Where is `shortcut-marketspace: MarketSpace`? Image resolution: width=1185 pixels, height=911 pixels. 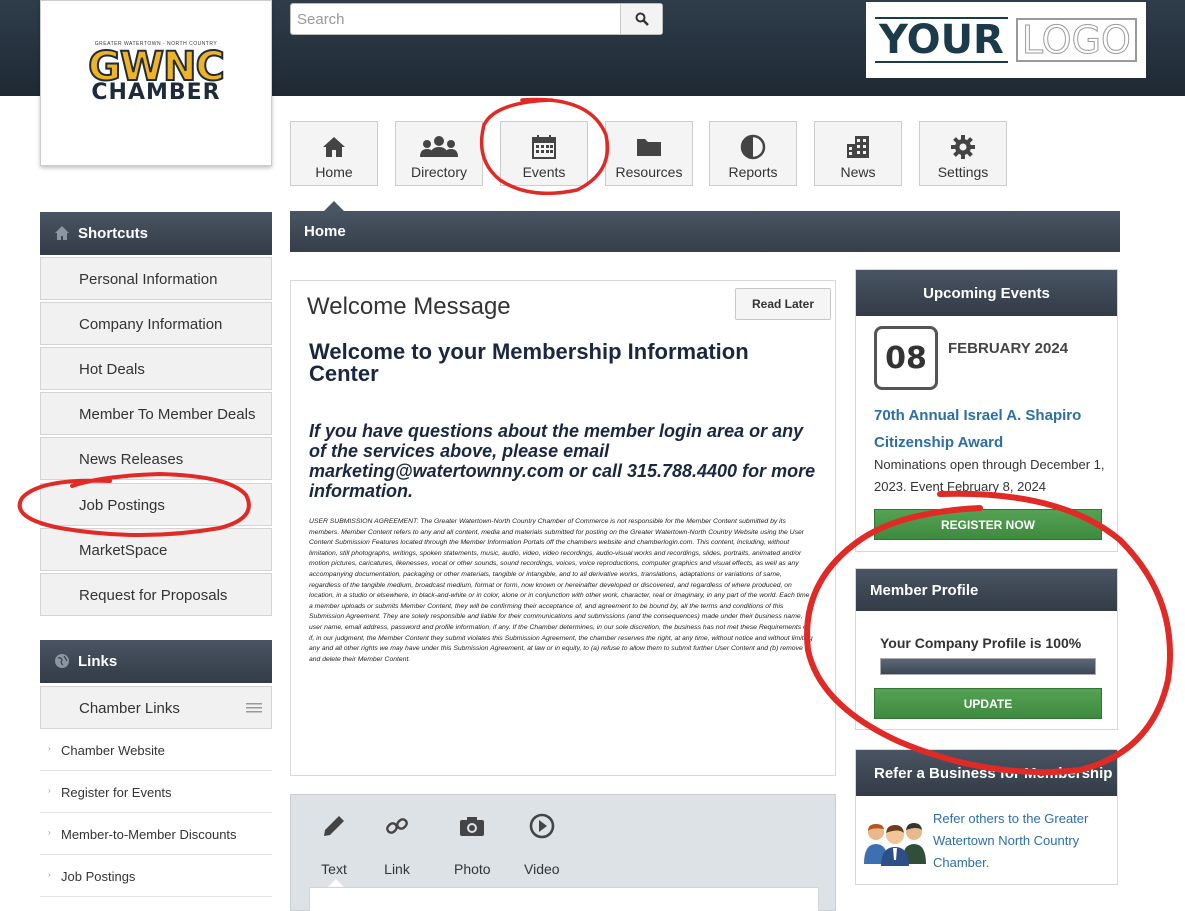 shortcut-marketspace: MarketSpace is located at coordinates (156, 549).